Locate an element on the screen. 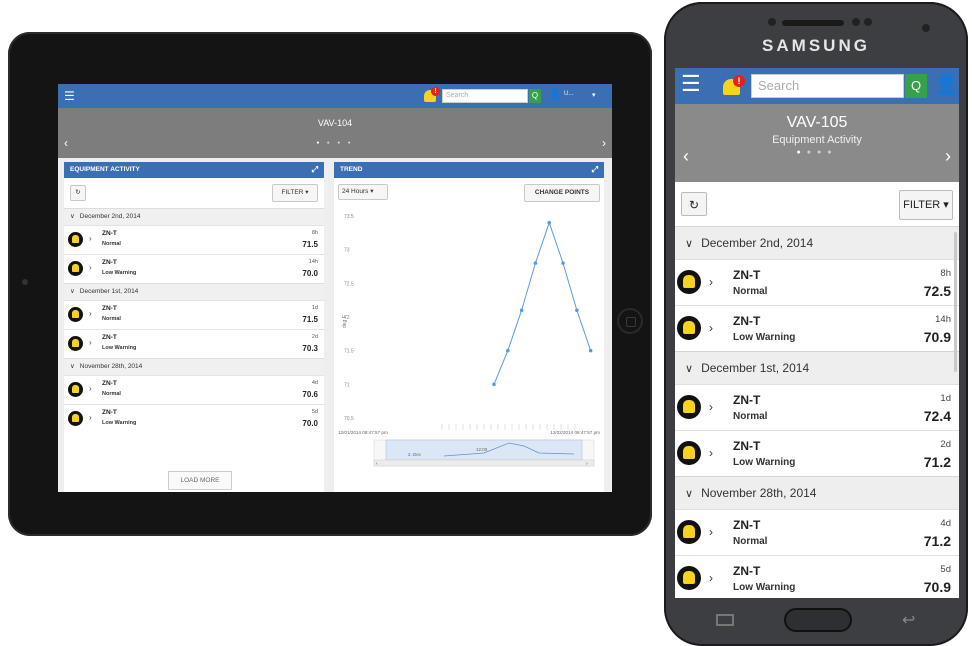  x-start-label: 12/01/2014 08:47:57 pm is located at coordinates (363, 432).